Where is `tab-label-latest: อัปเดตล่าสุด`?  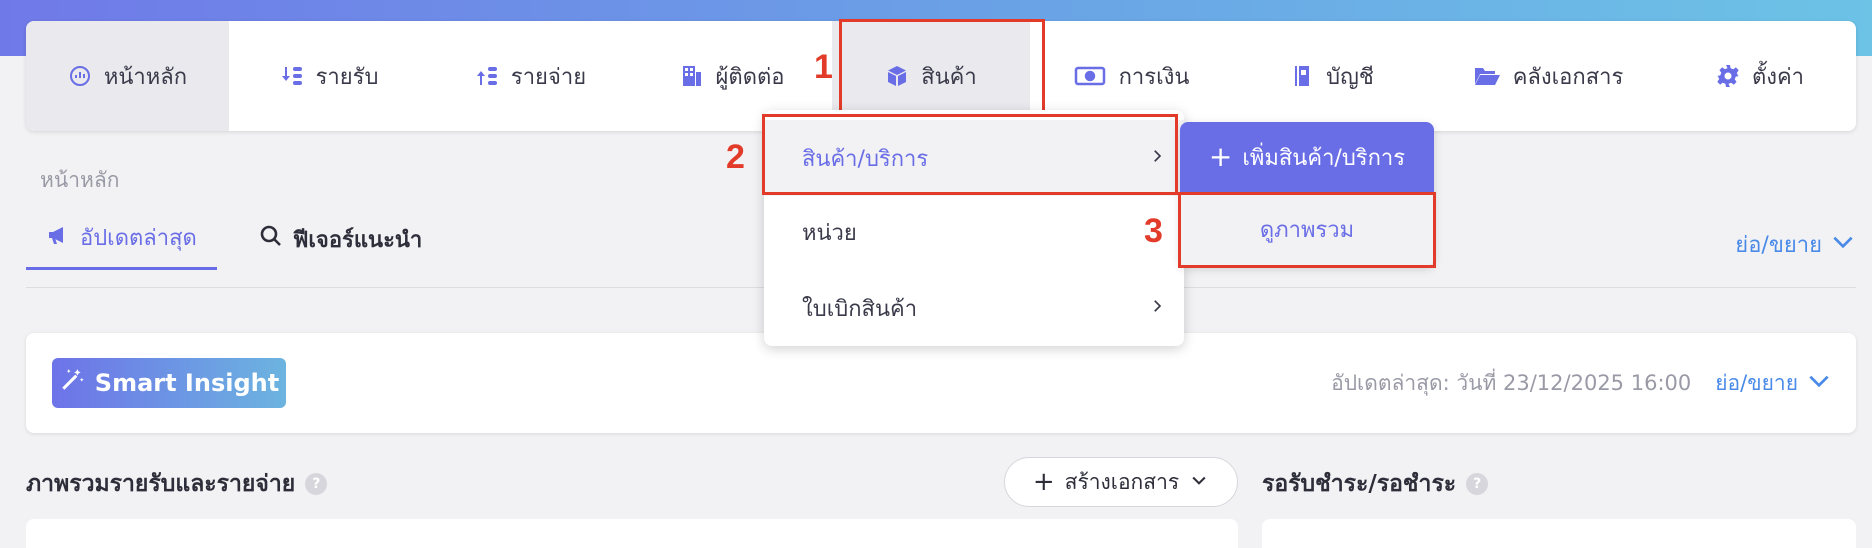
tab-label-latest: อัปเดตล่าสุด is located at coordinates (138, 238).